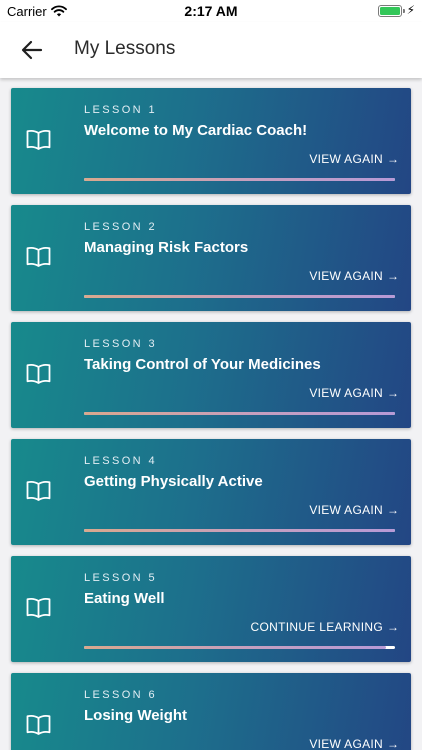 This screenshot has width=422, height=750. What do you see at coordinates (173, 481) in the screenshot?
I see `lesson-title: Getting Physically Active` at bounding box center [173, 481].